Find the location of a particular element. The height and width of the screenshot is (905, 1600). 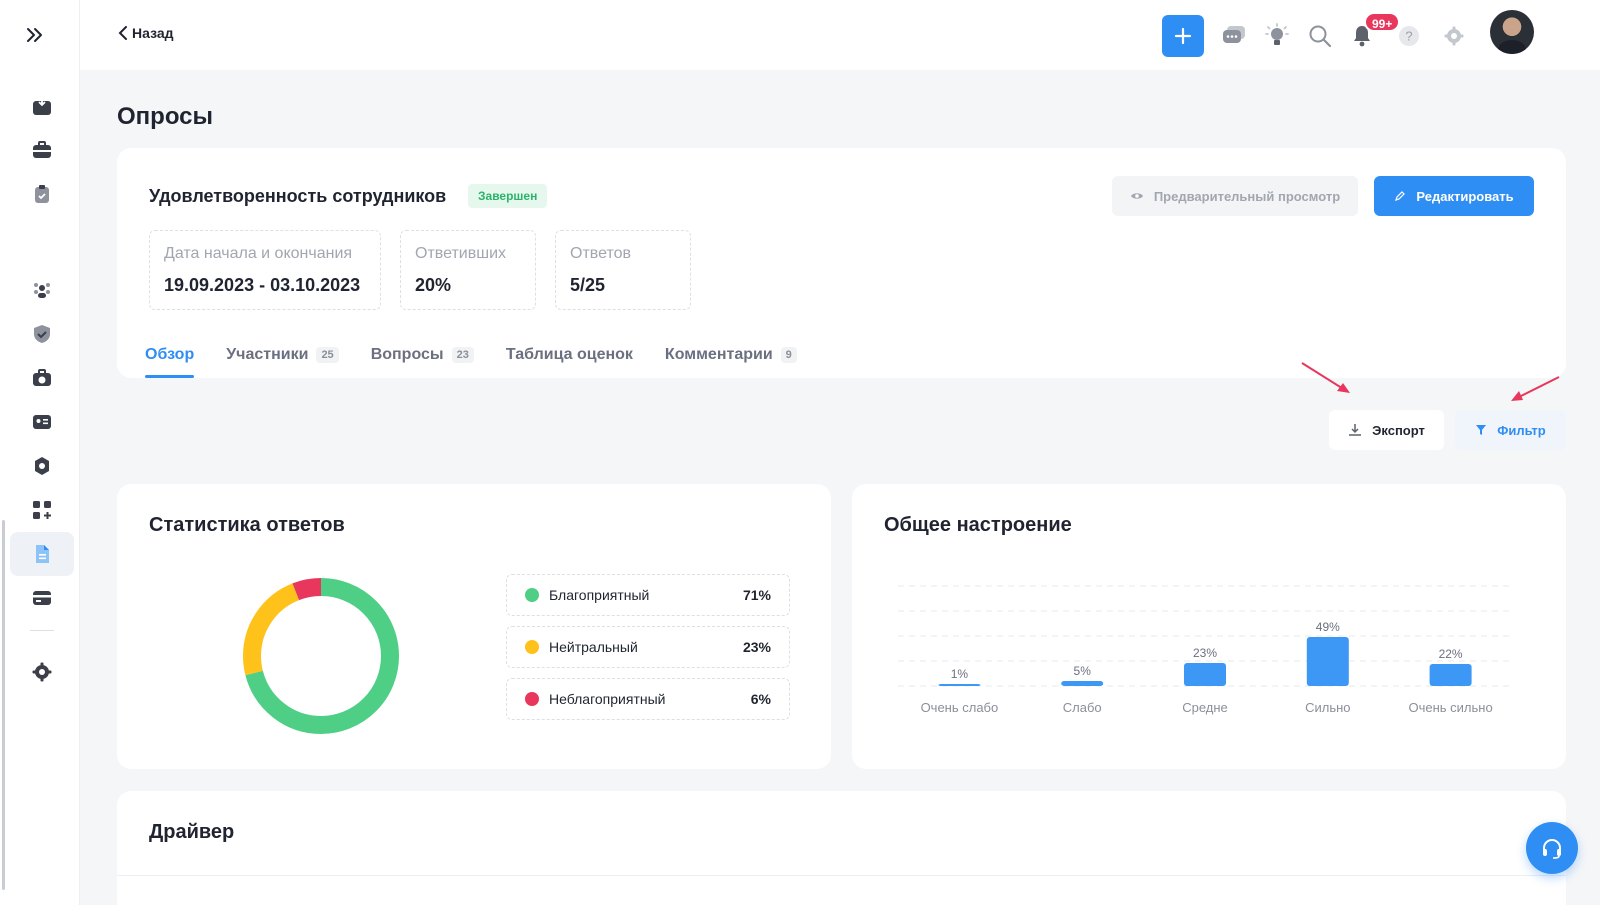

chat-button is located at coordinates (1234, 36).